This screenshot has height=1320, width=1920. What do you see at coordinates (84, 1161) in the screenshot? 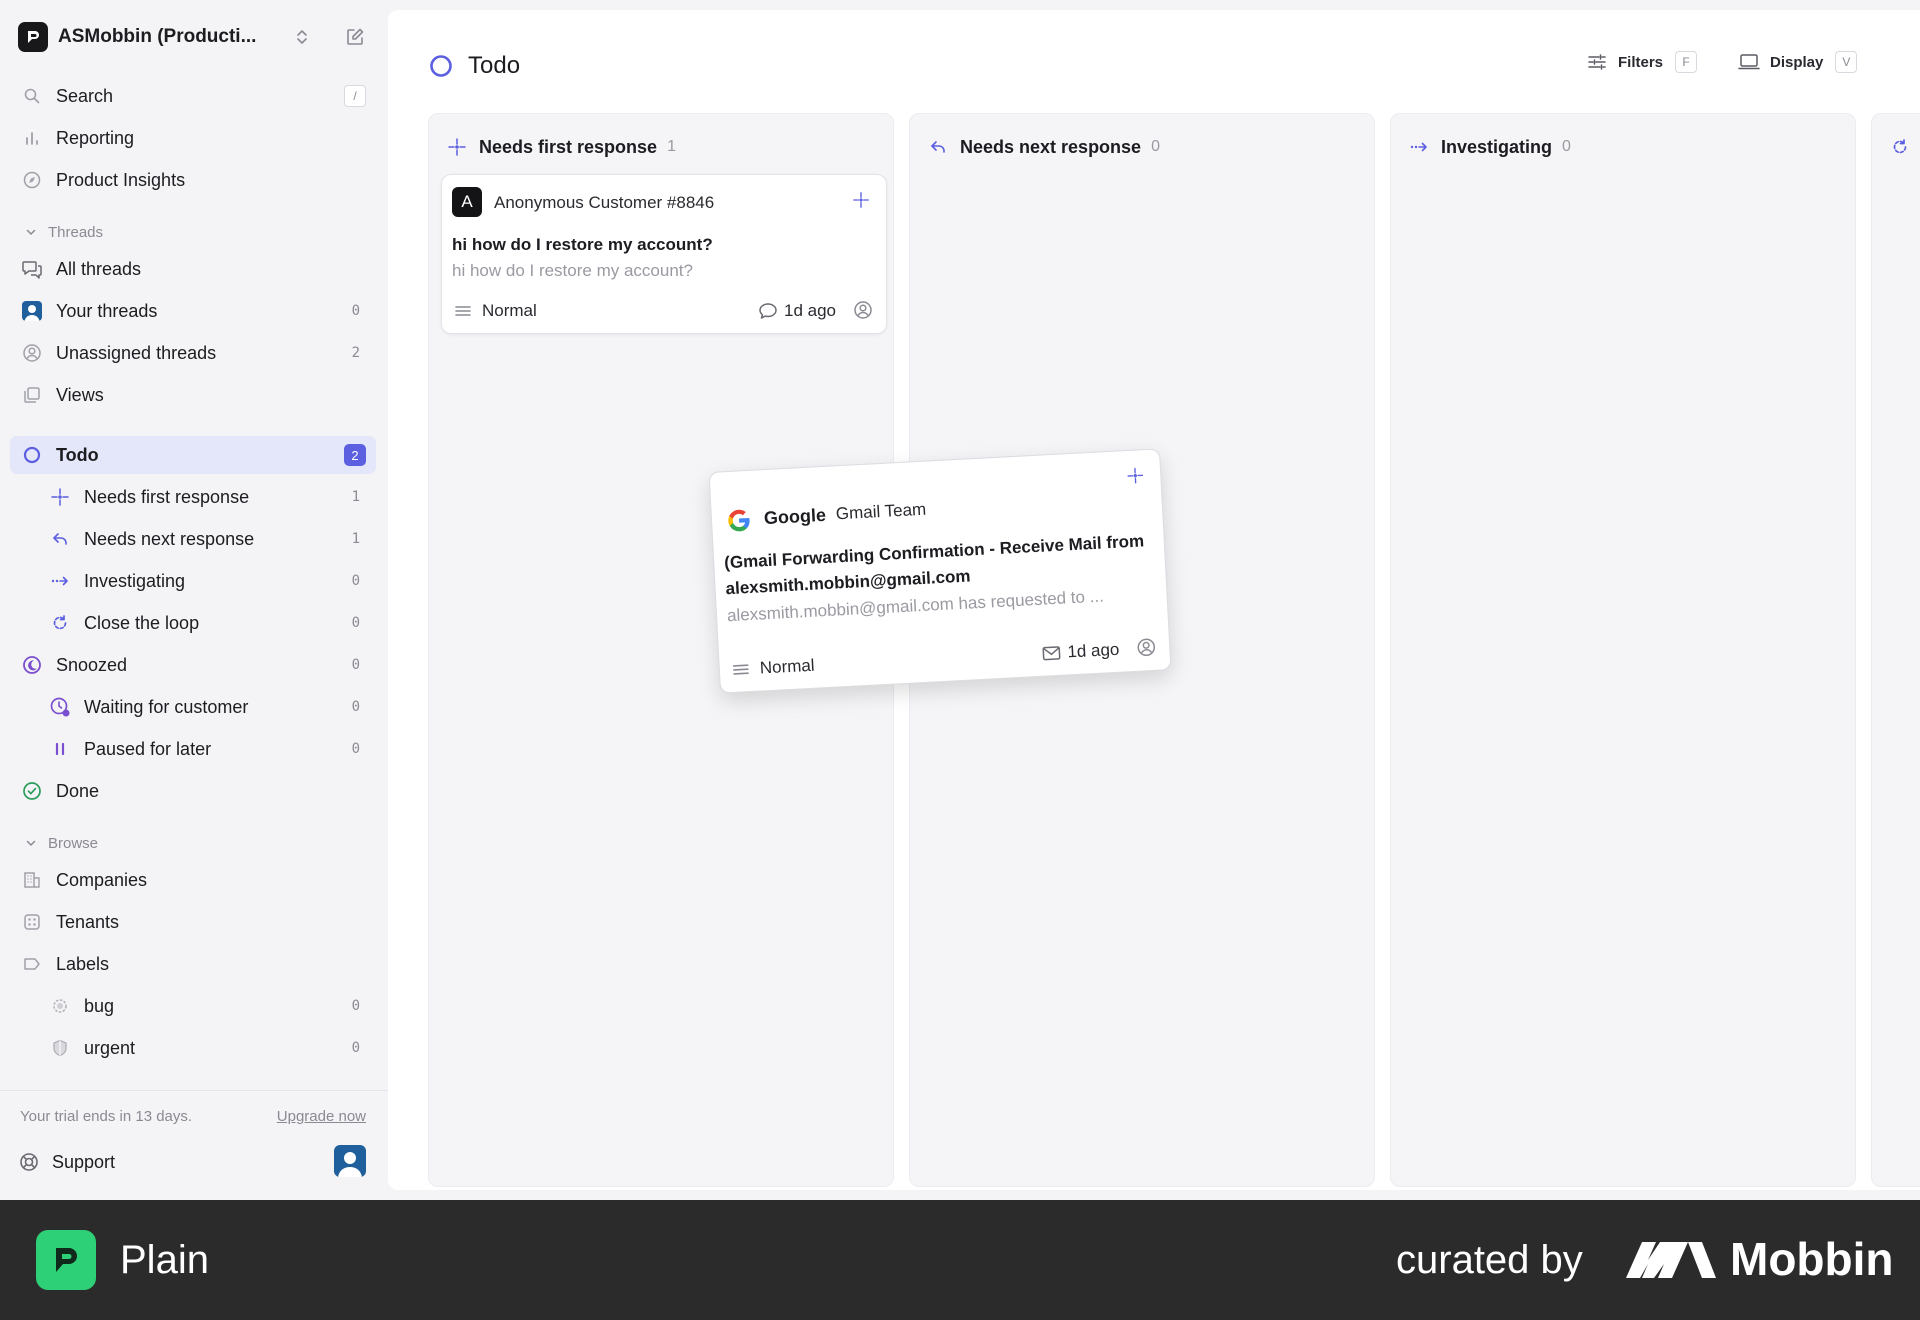
I see `support-label: Support` at bounding box center [84, 1161].